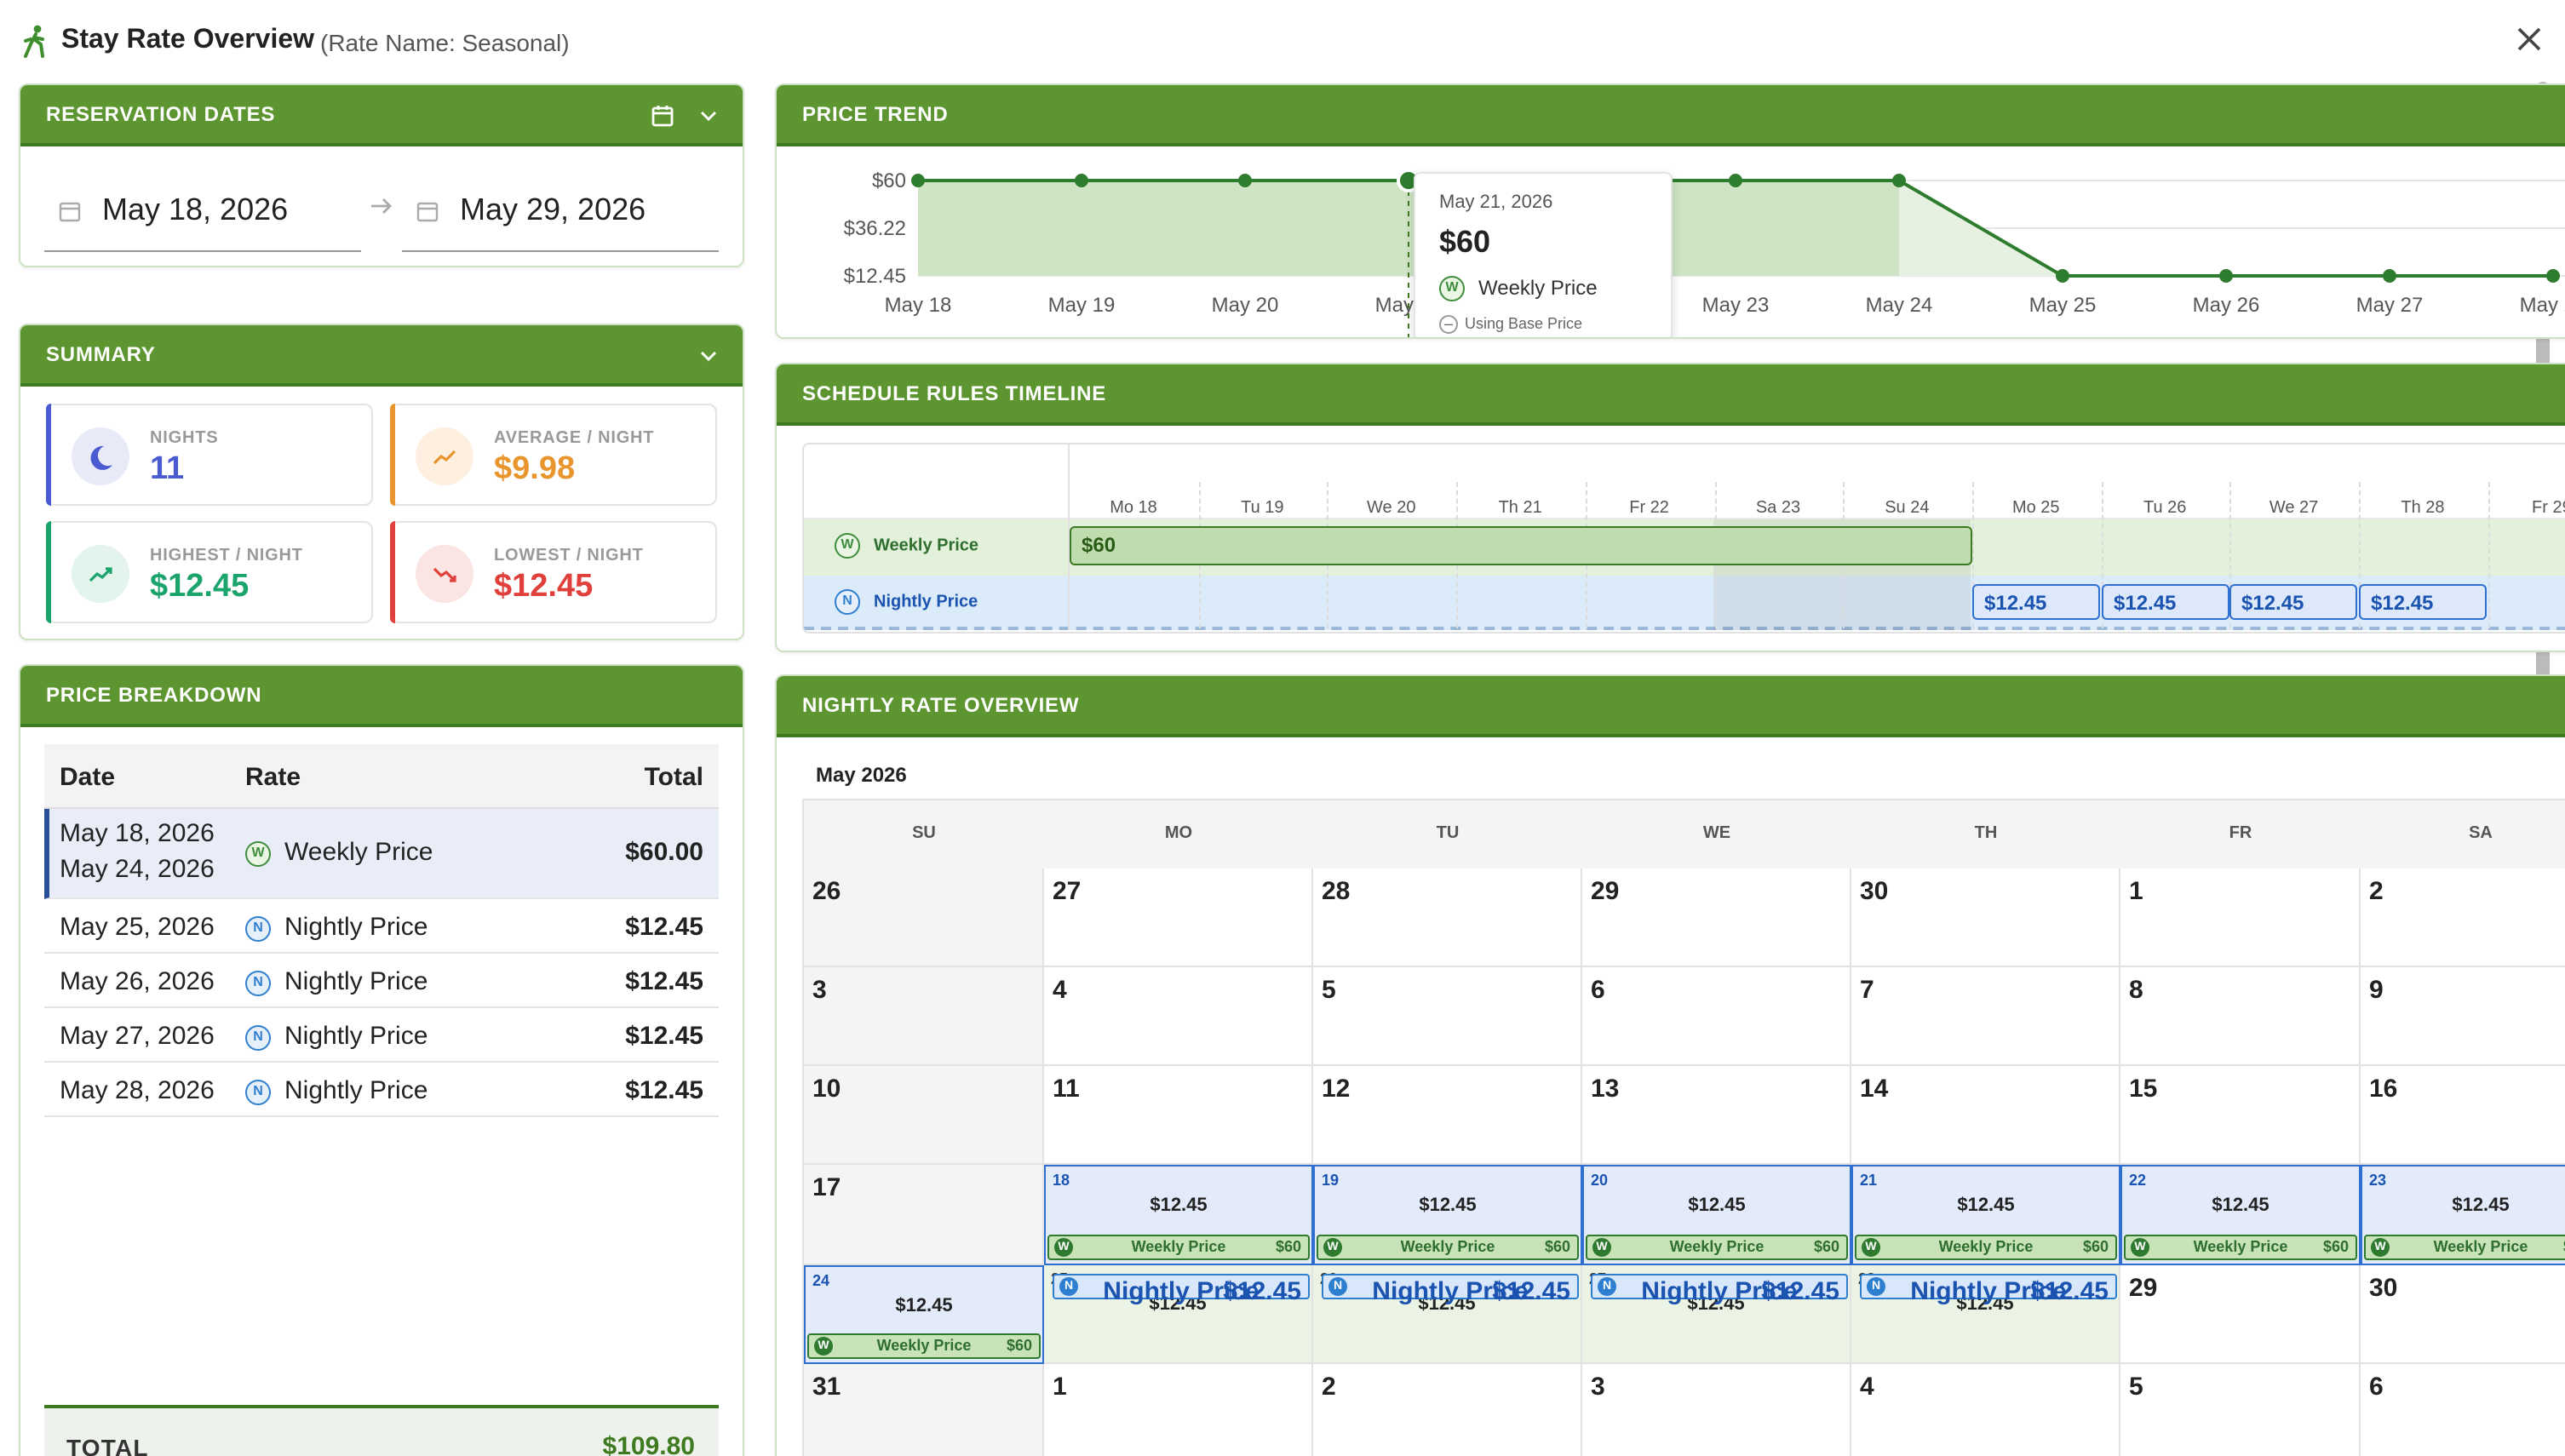 The height and width of the screenshot is (1456, 2565). What do you see at coordinates (574, 439) in the screenshot?
I see `card-label: AVERAGE / NIGHT` at bounding box center [574, 439].